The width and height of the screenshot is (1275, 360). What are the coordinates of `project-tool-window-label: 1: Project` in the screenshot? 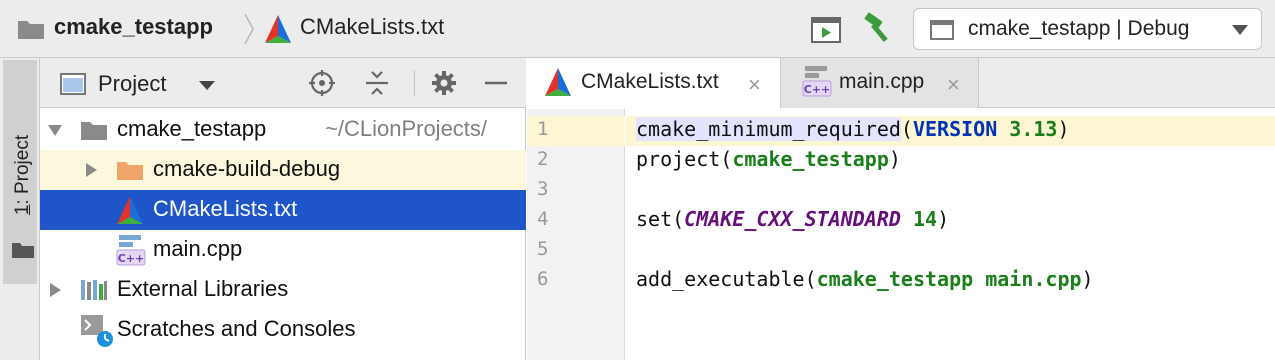 It's located at (22, 175).